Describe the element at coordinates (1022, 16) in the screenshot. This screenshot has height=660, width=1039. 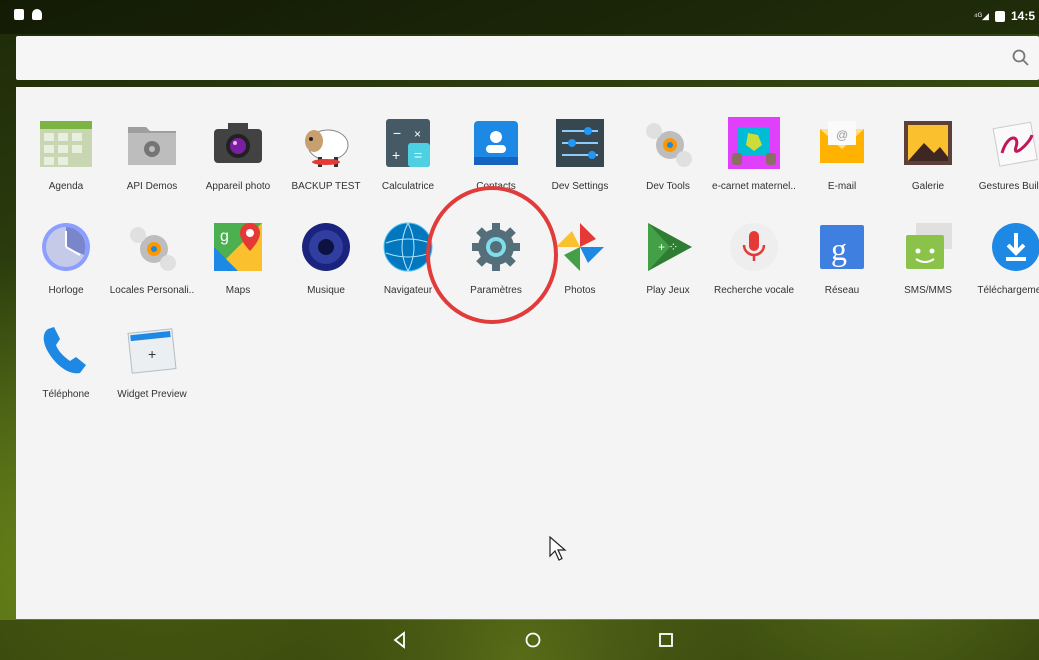
I see `clock-time: 14:5` at that location.